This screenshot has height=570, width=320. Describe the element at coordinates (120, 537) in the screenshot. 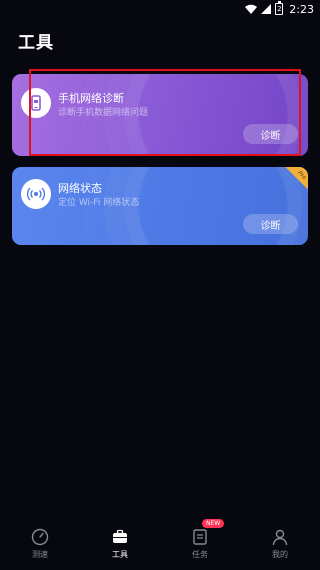

I see `toolbox-icon` at that location.